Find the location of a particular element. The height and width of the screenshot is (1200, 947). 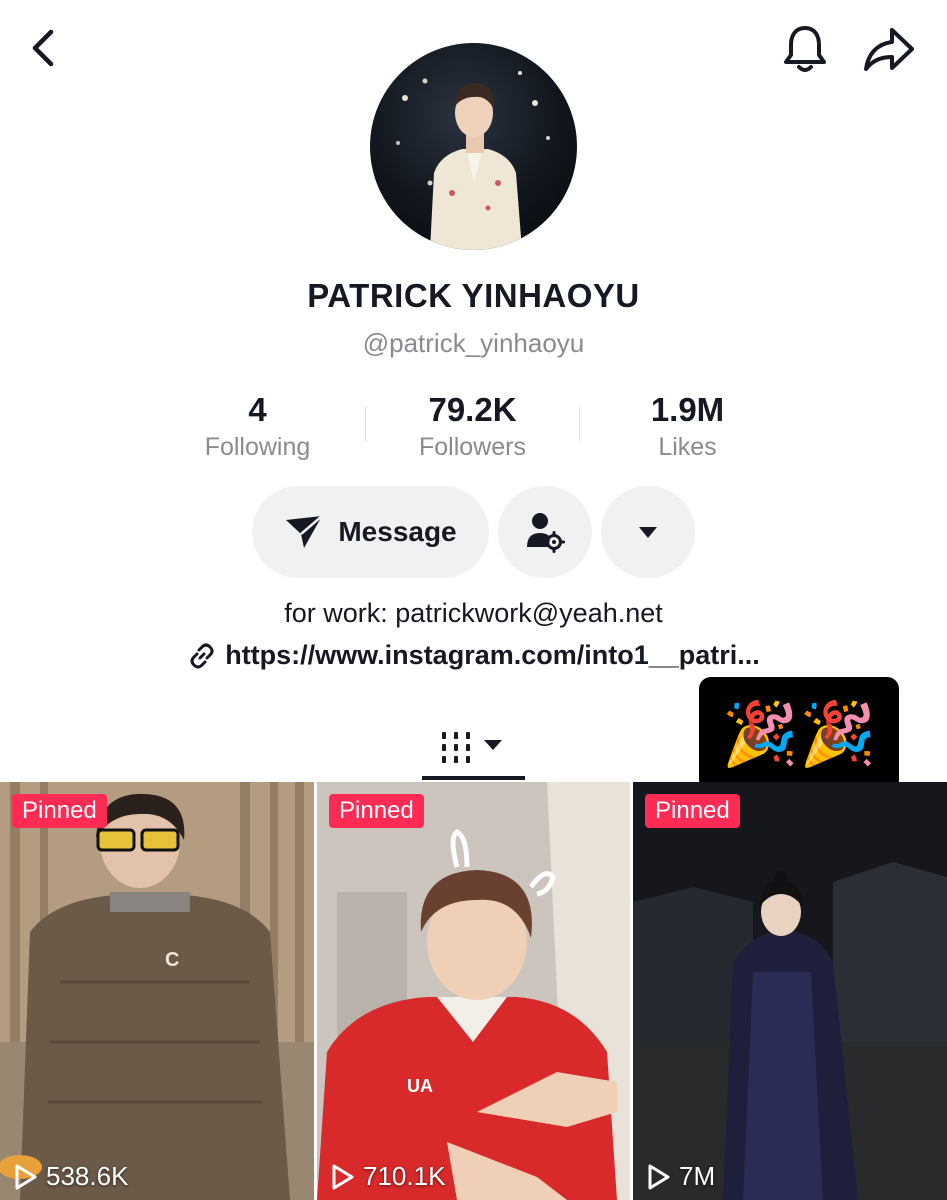

caret-down-icon is located at coordinates (648, 532).